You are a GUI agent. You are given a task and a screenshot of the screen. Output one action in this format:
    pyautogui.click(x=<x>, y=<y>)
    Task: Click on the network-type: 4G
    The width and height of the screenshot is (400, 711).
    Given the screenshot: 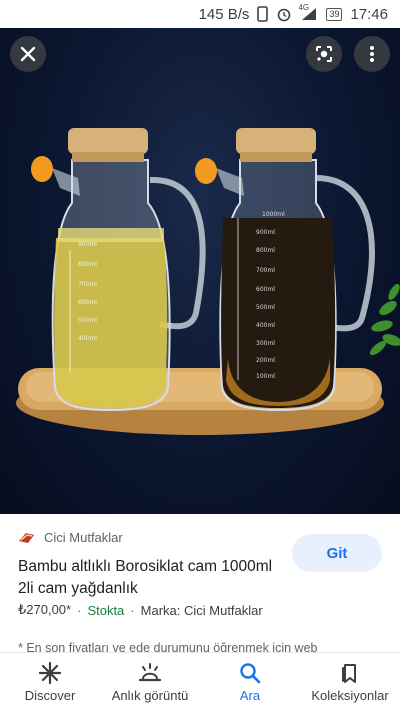 What is the action you would take?
    pyautogui.click(x=304, y=7)
    